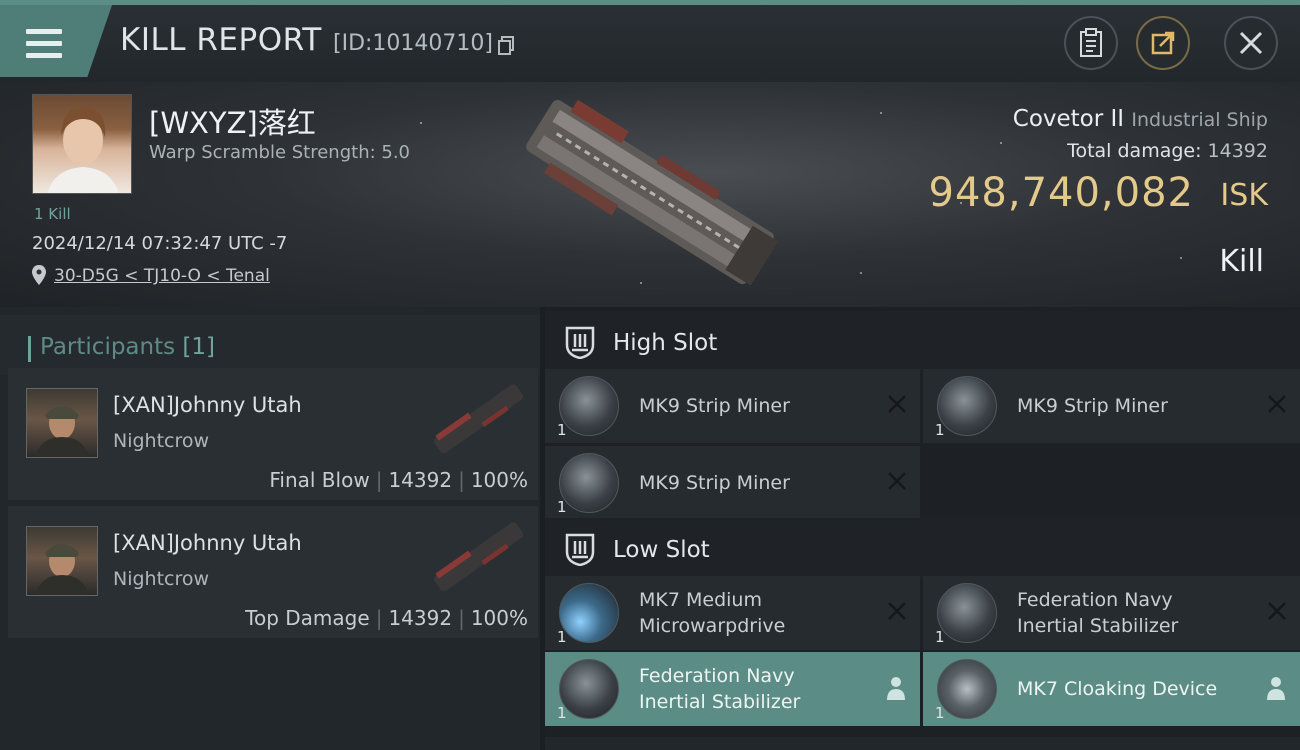 The image size is (1300, 750). Describe the element at coordinates (160, 243) in the screenshot. I see `kill-timestamp: 2024/12/14 07:32:47 UTC -7` at that location.